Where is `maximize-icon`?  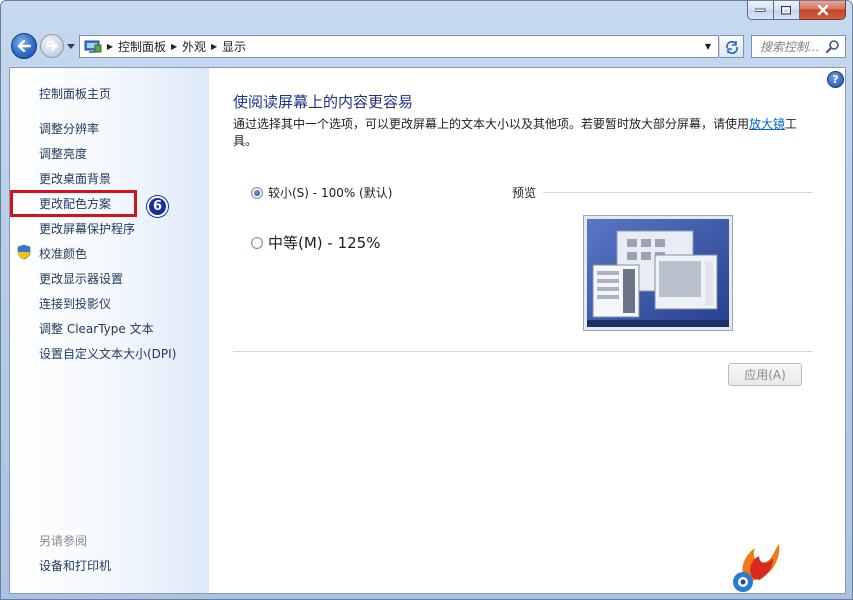
maximize-icon is located at coordinates (786, 9).